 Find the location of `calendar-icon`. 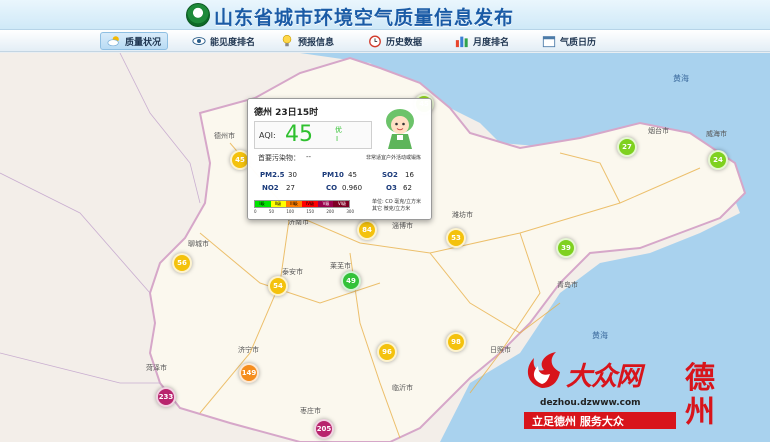

calendar-icon is located at coordinates (549, 42).